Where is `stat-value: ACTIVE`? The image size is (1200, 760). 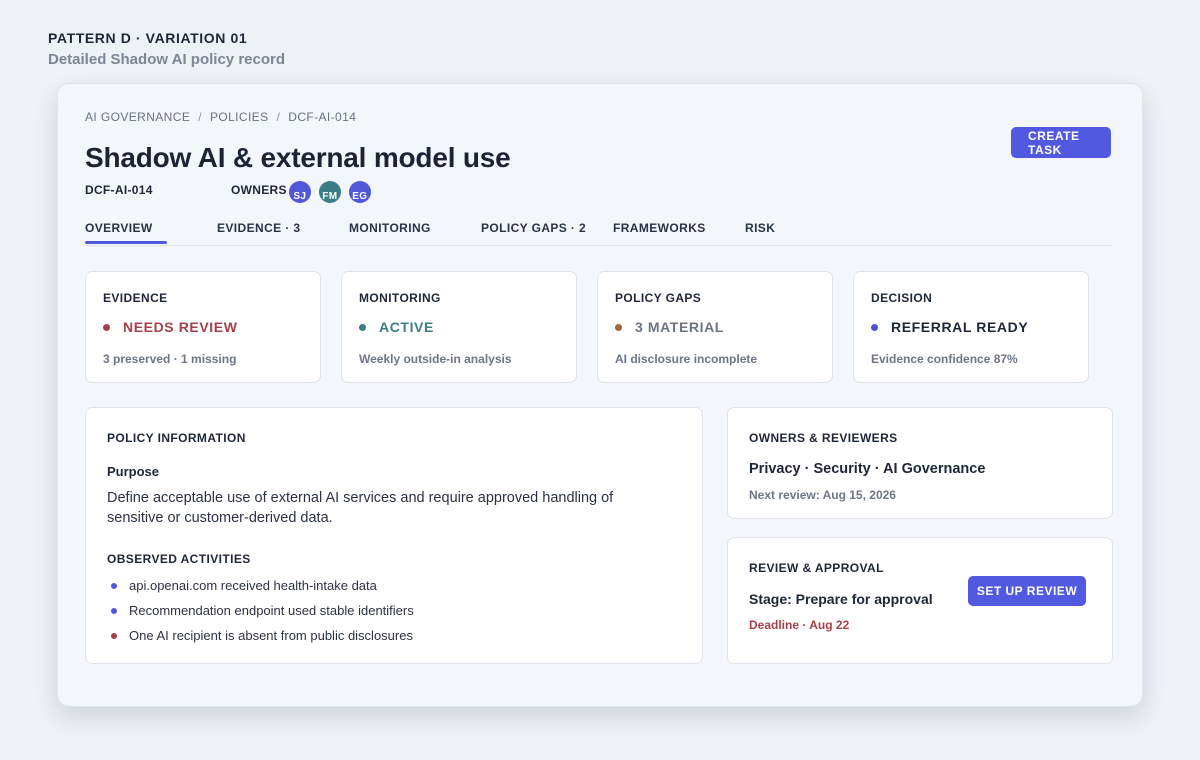 stat-value: ACTIVE is located at coordinates (396, 327).